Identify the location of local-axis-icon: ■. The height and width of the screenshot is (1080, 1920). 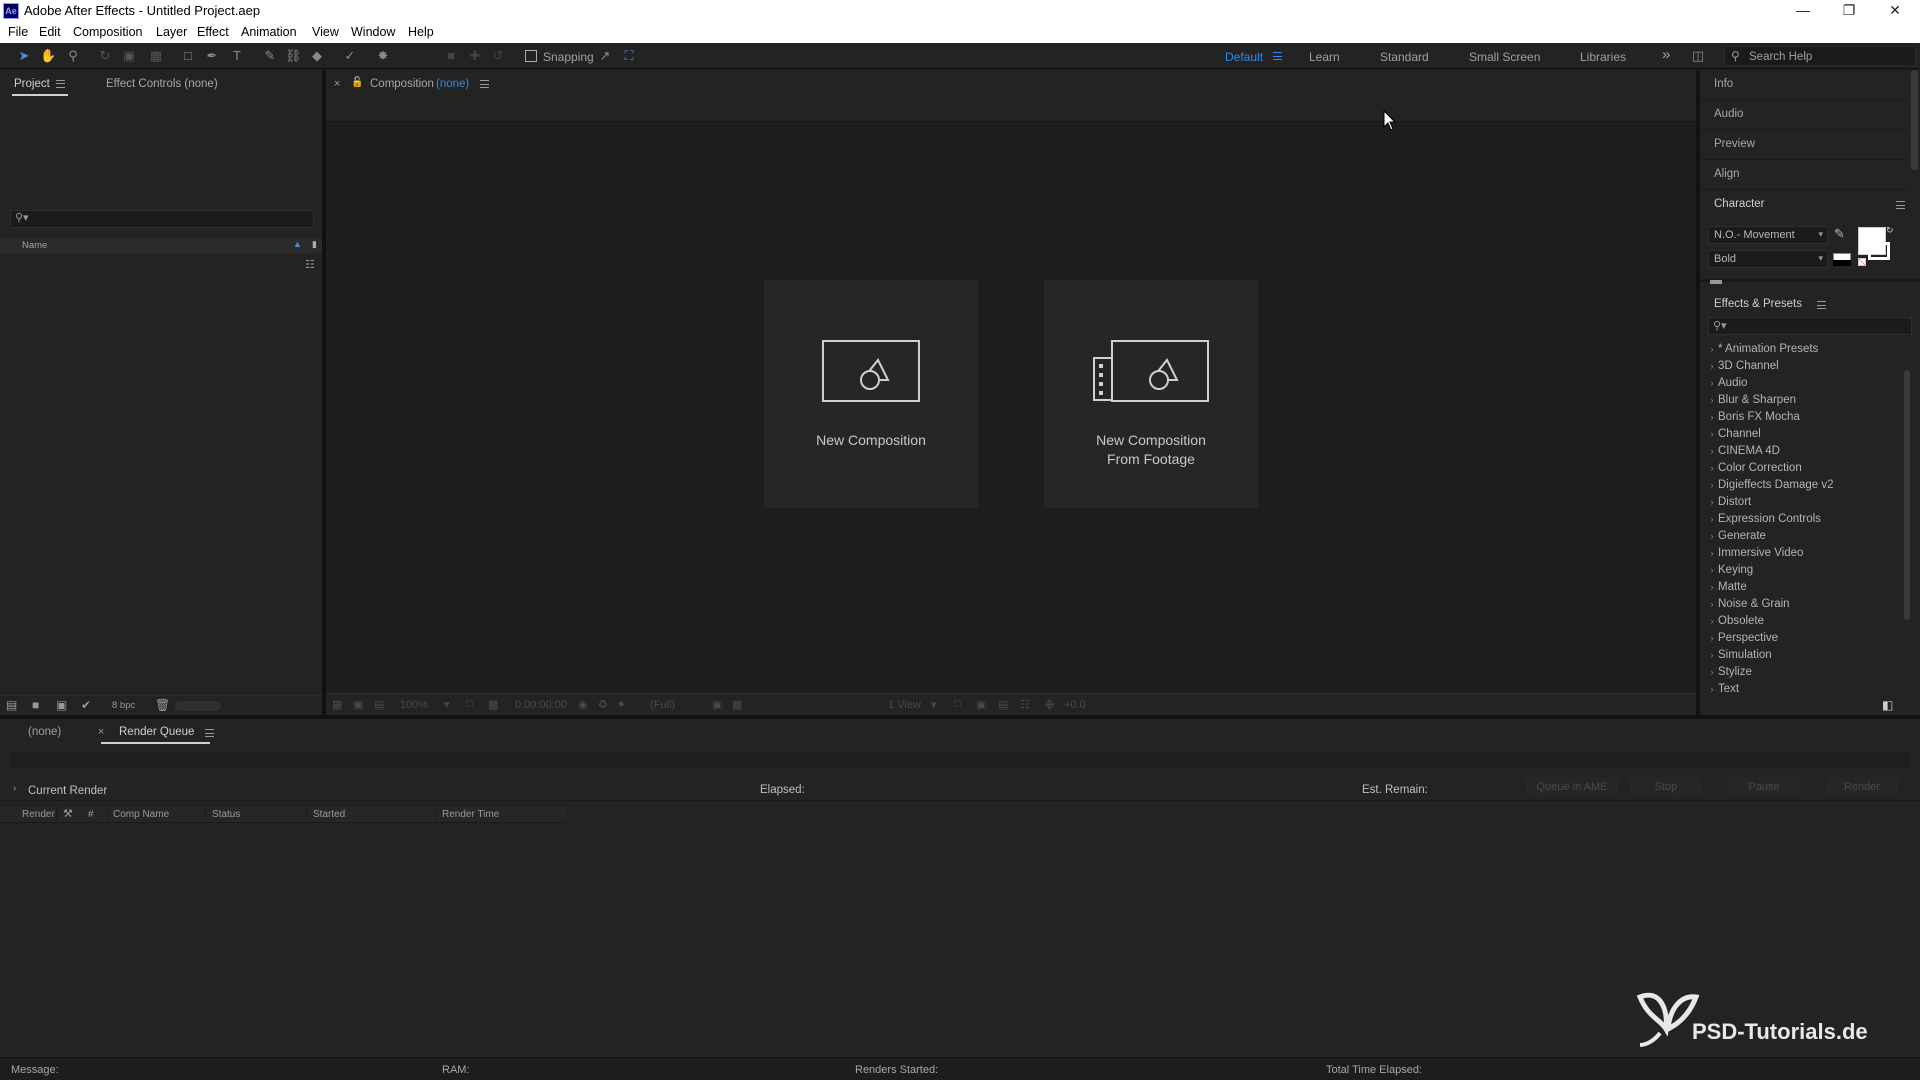
(451, 56).